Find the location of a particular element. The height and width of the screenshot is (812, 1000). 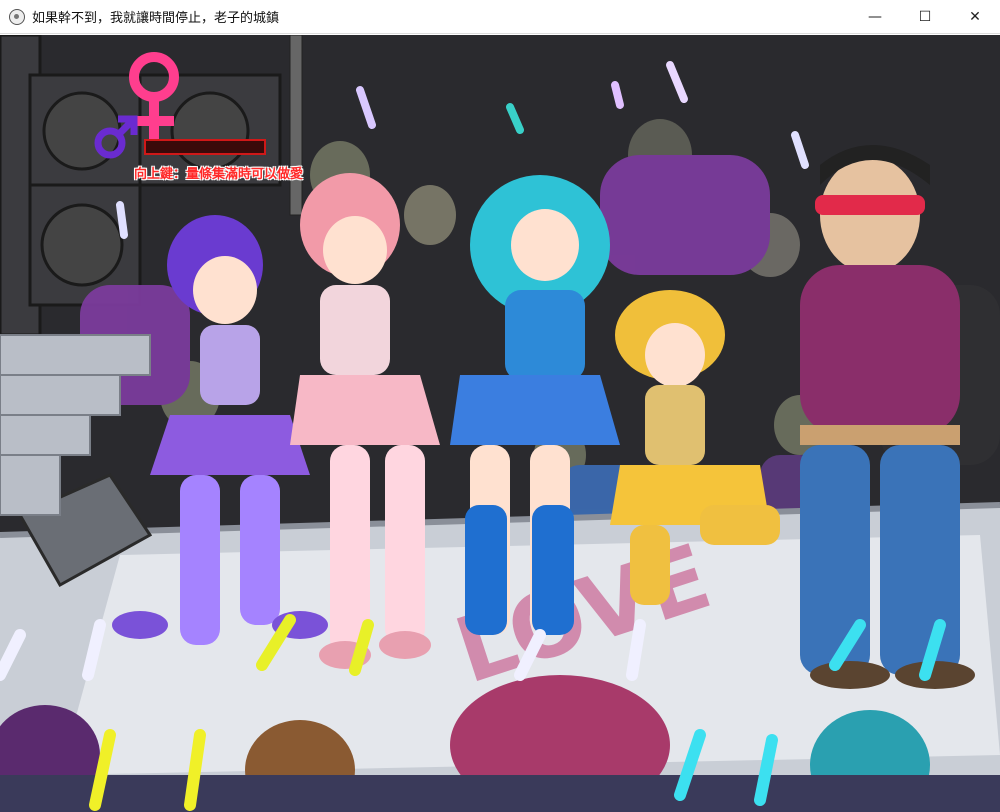

minimize-button: — is located at coordinates (875, 17).